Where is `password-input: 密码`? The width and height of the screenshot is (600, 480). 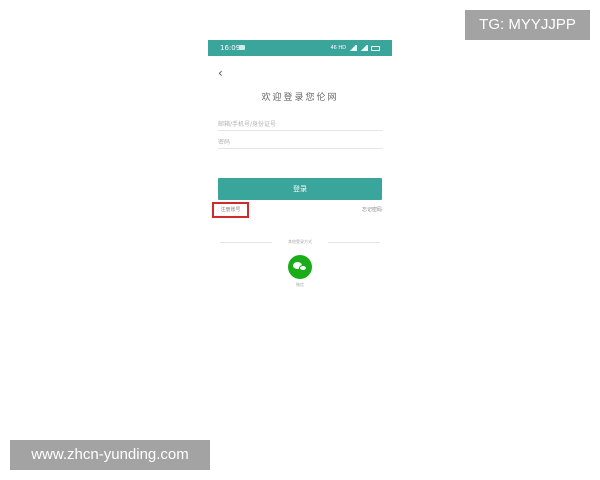
password-input: 密码 is located at coordinates (300, 143).